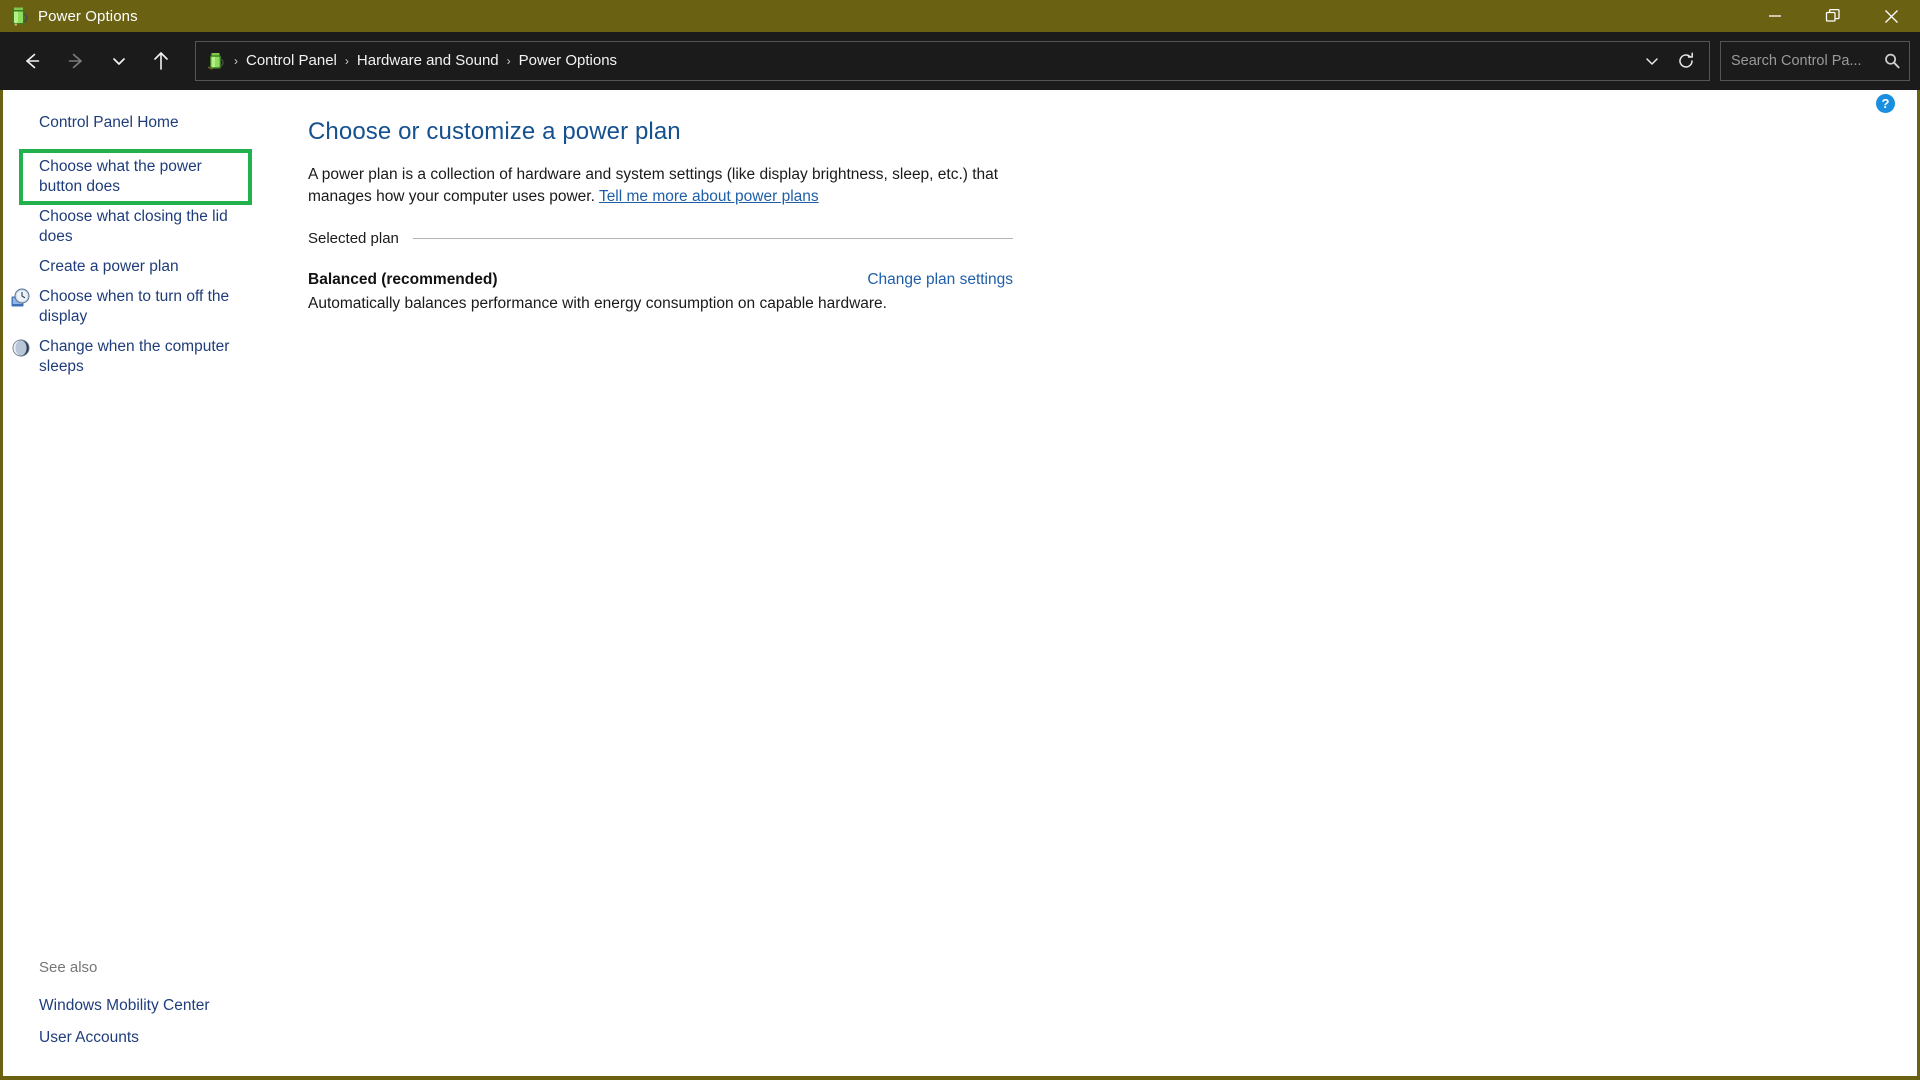 The height and width of the screenshot is (1080, 1920). Describe the element at coordinates (712, 238) in the screenshot. I see `group-divider` at that location.